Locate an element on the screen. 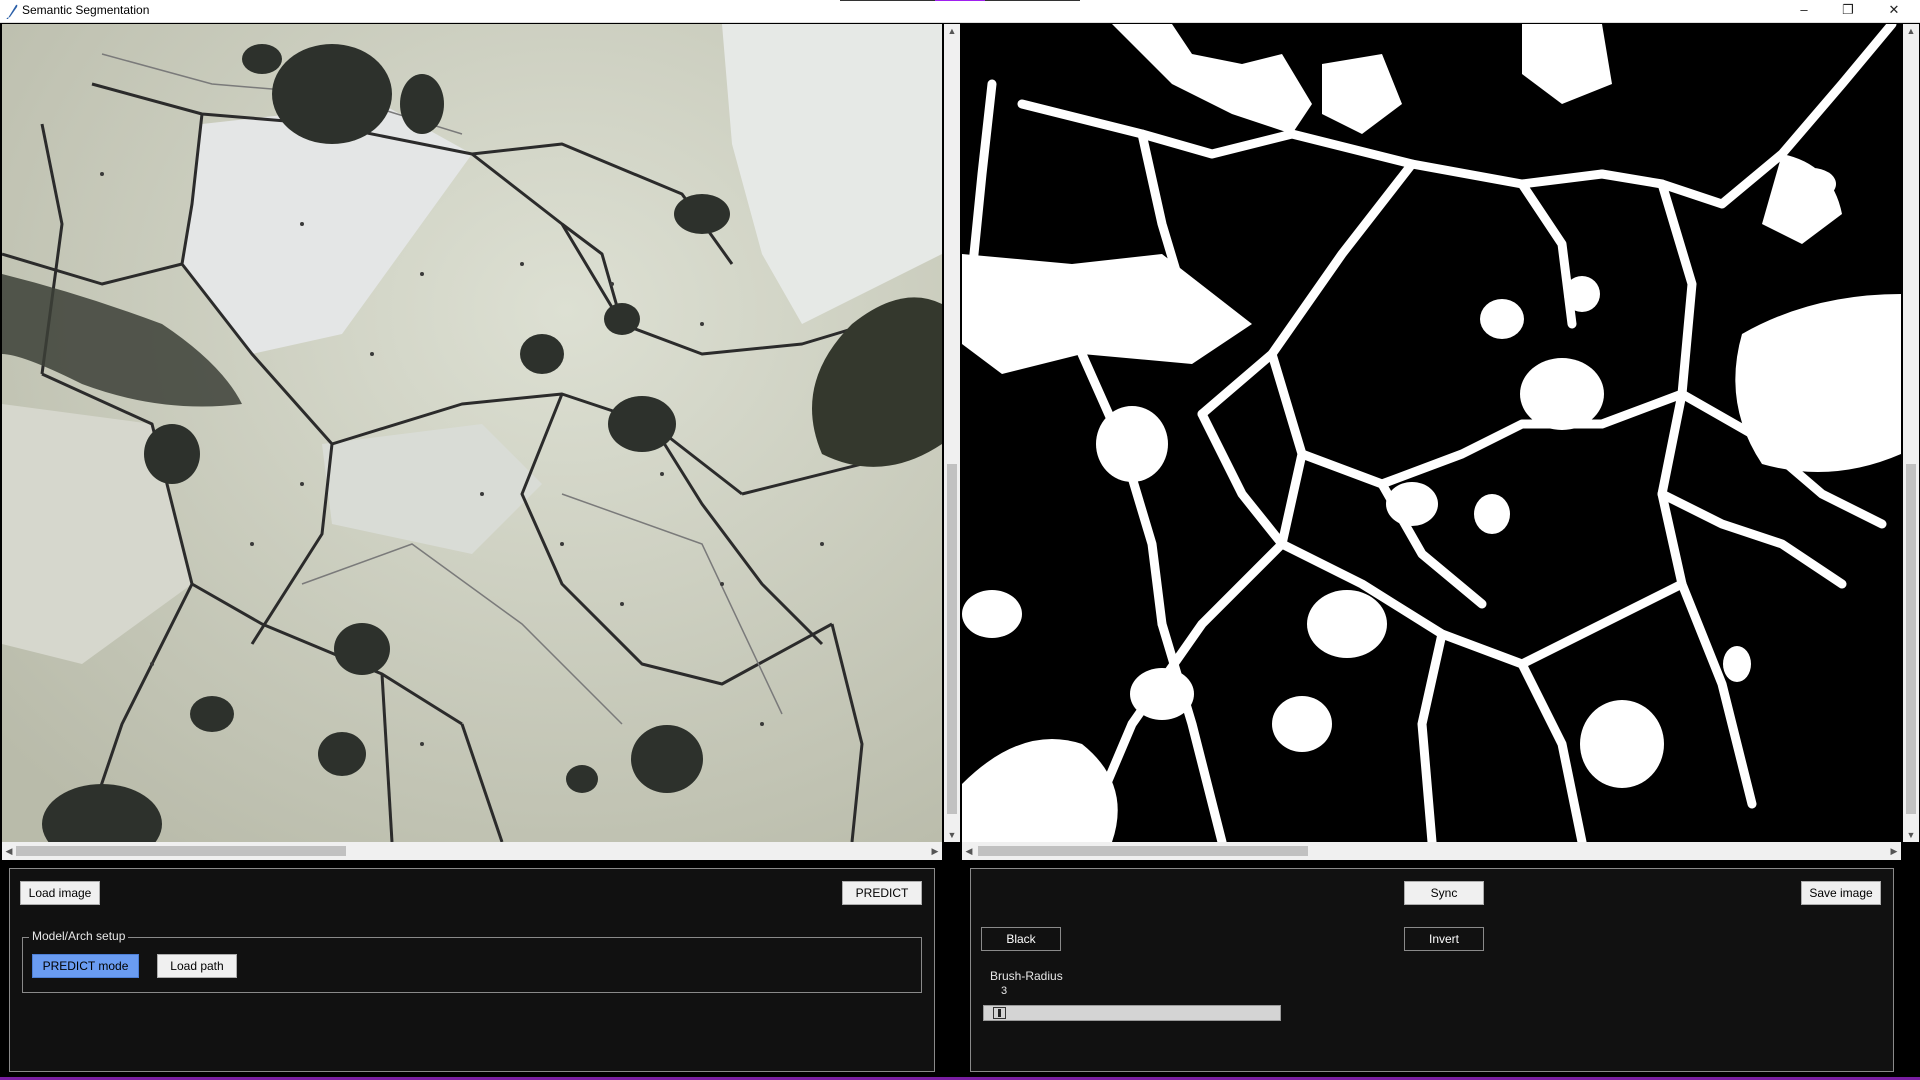 The width and height of the screenshot is (1920, 1080). save-image-button: Save image is located at coordinates (1841, 893).